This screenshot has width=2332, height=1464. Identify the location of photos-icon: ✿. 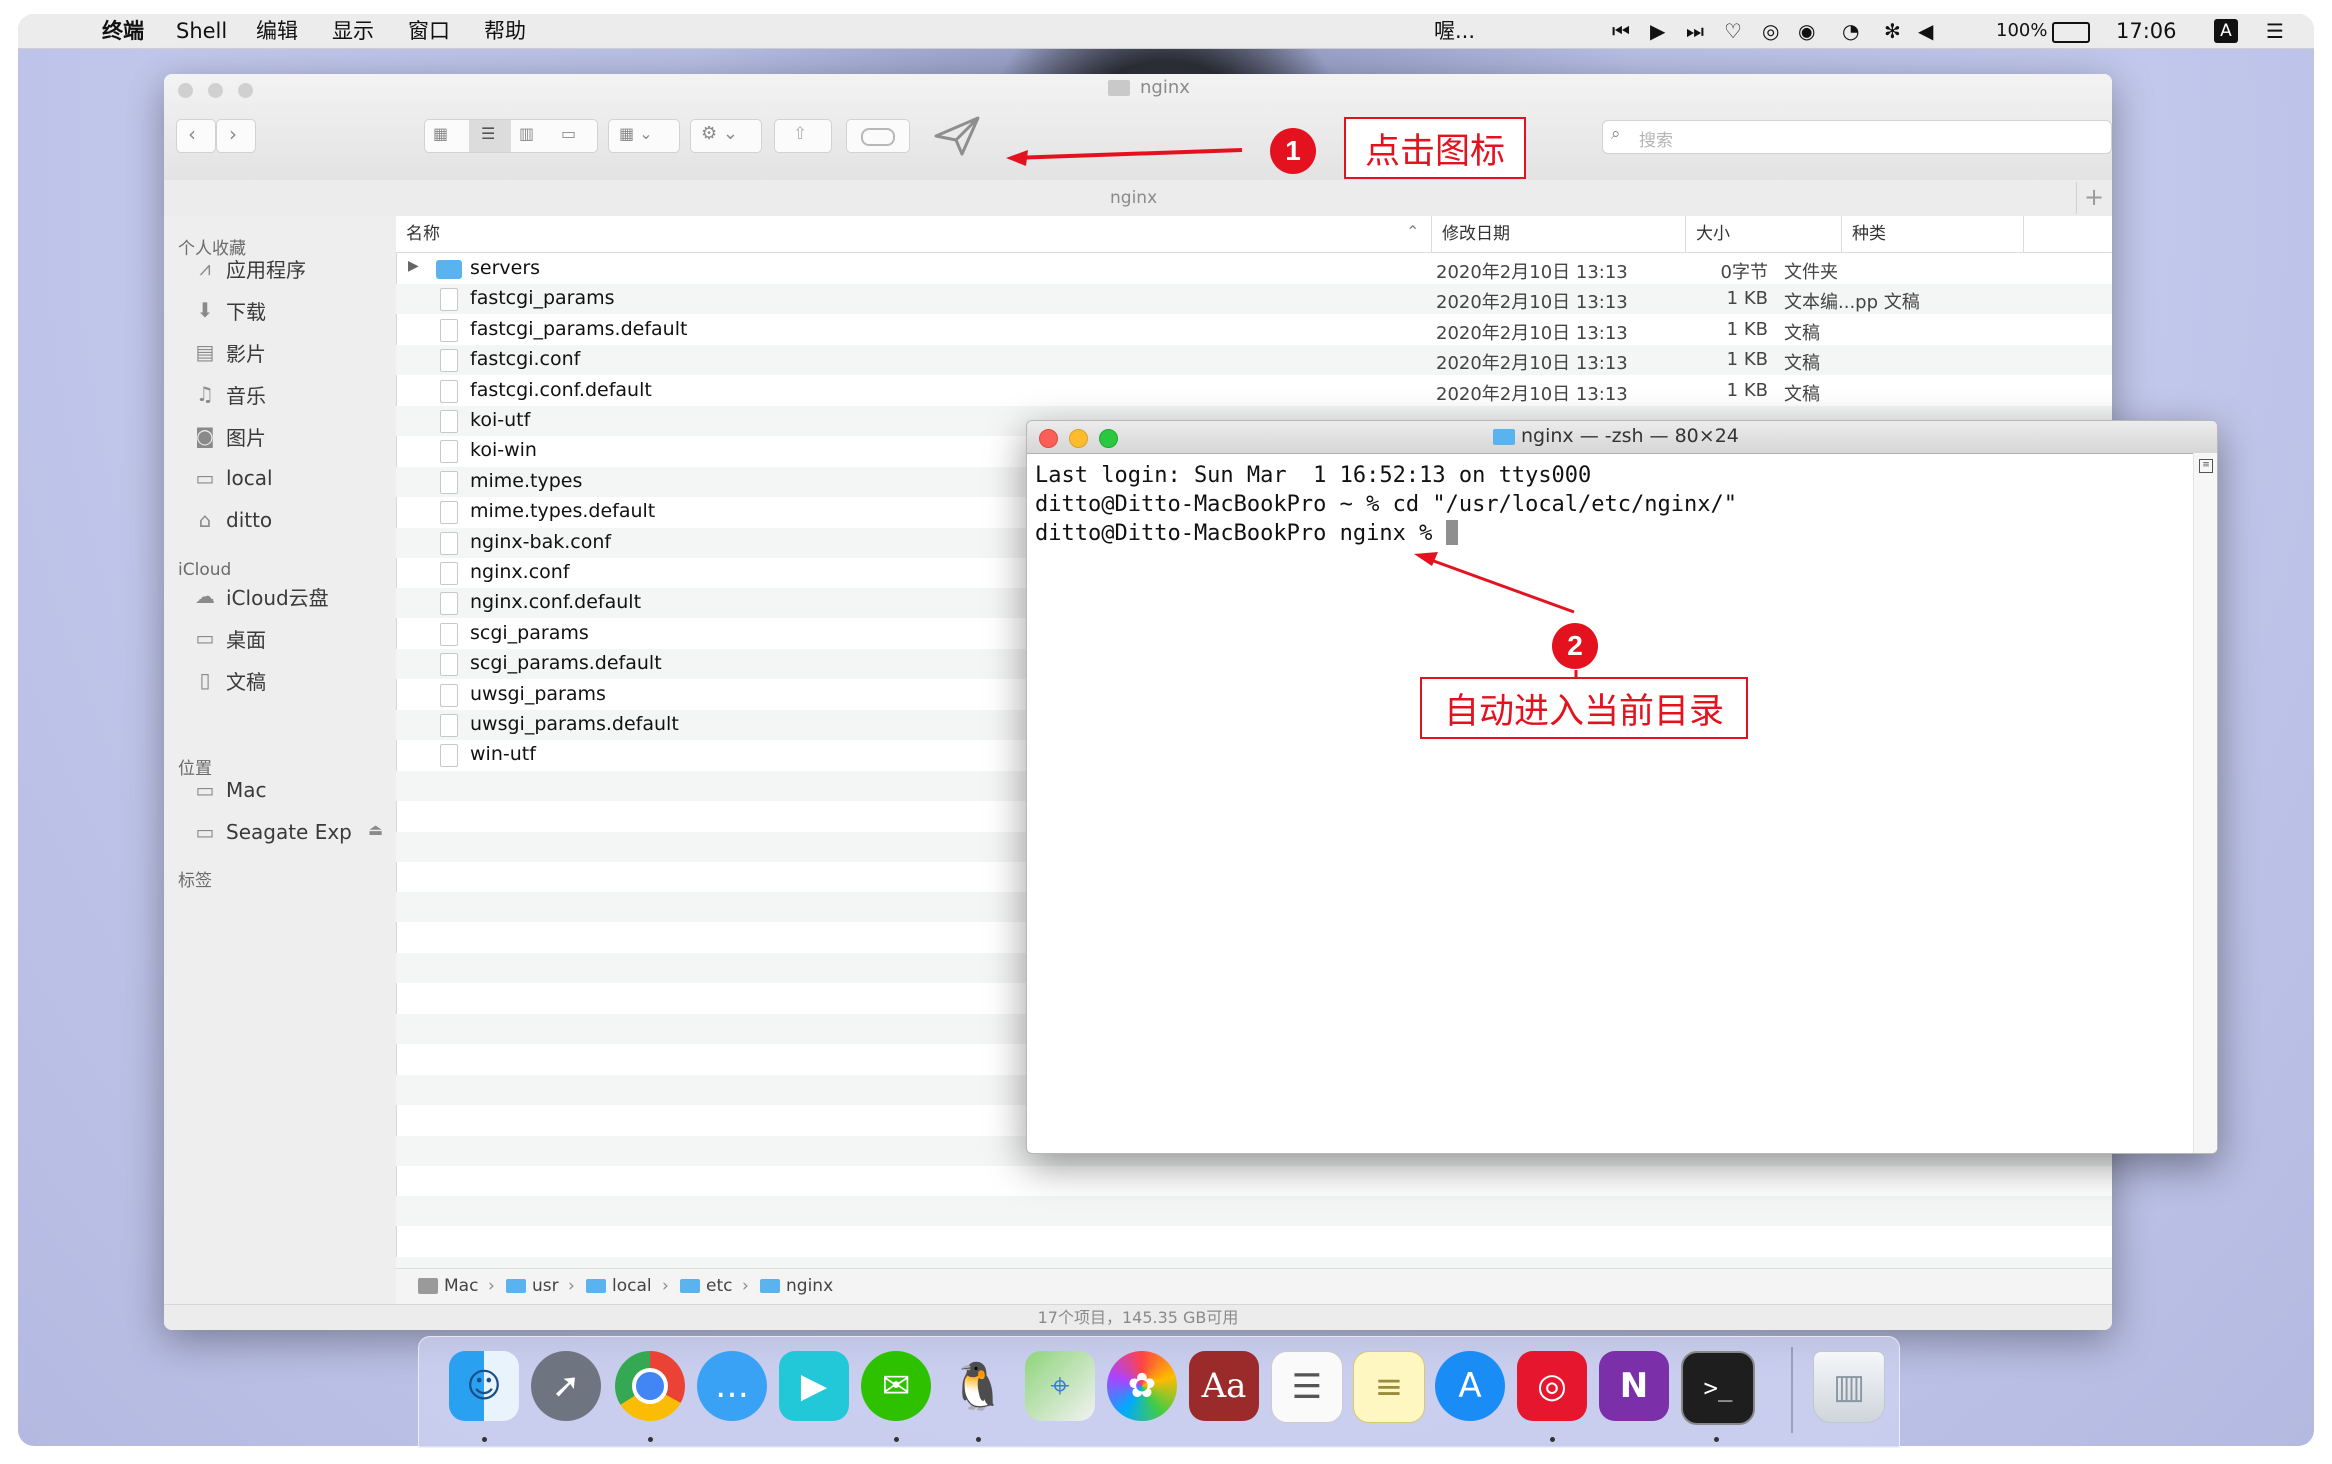
(1142, 1386).